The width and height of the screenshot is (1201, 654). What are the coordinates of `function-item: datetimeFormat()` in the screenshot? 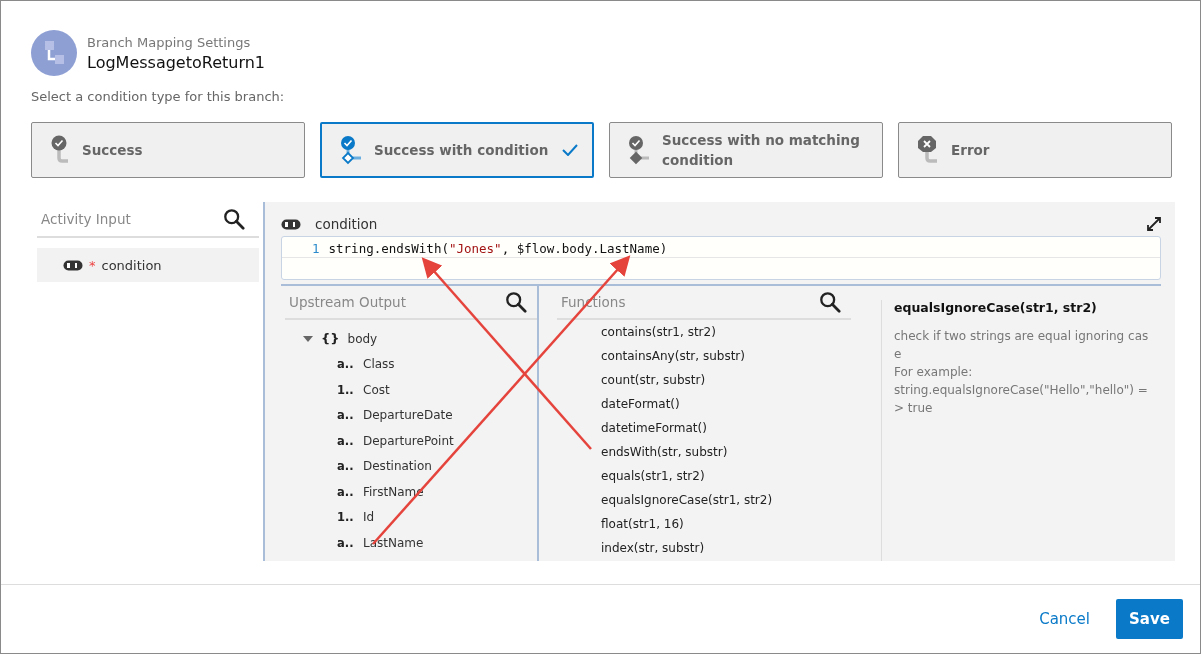 It's located at (695, 428).